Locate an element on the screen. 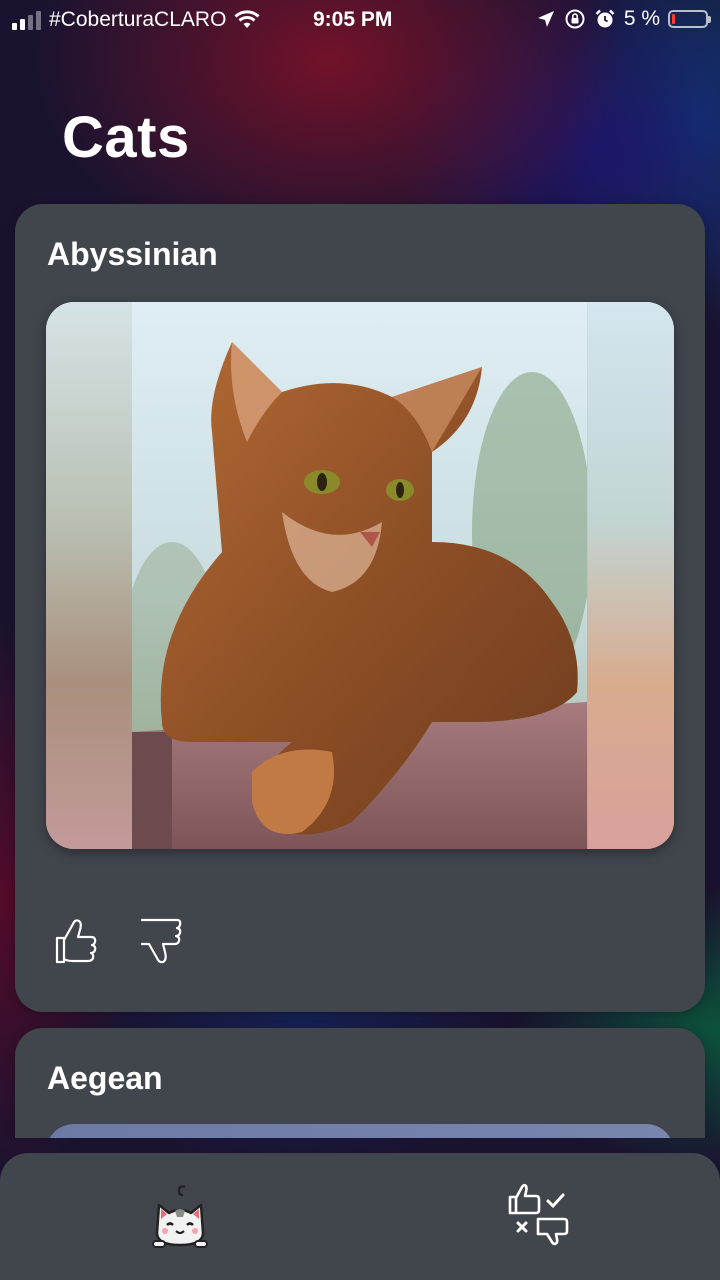  cat-card: Aegean is located at coordinates (360, 1083).